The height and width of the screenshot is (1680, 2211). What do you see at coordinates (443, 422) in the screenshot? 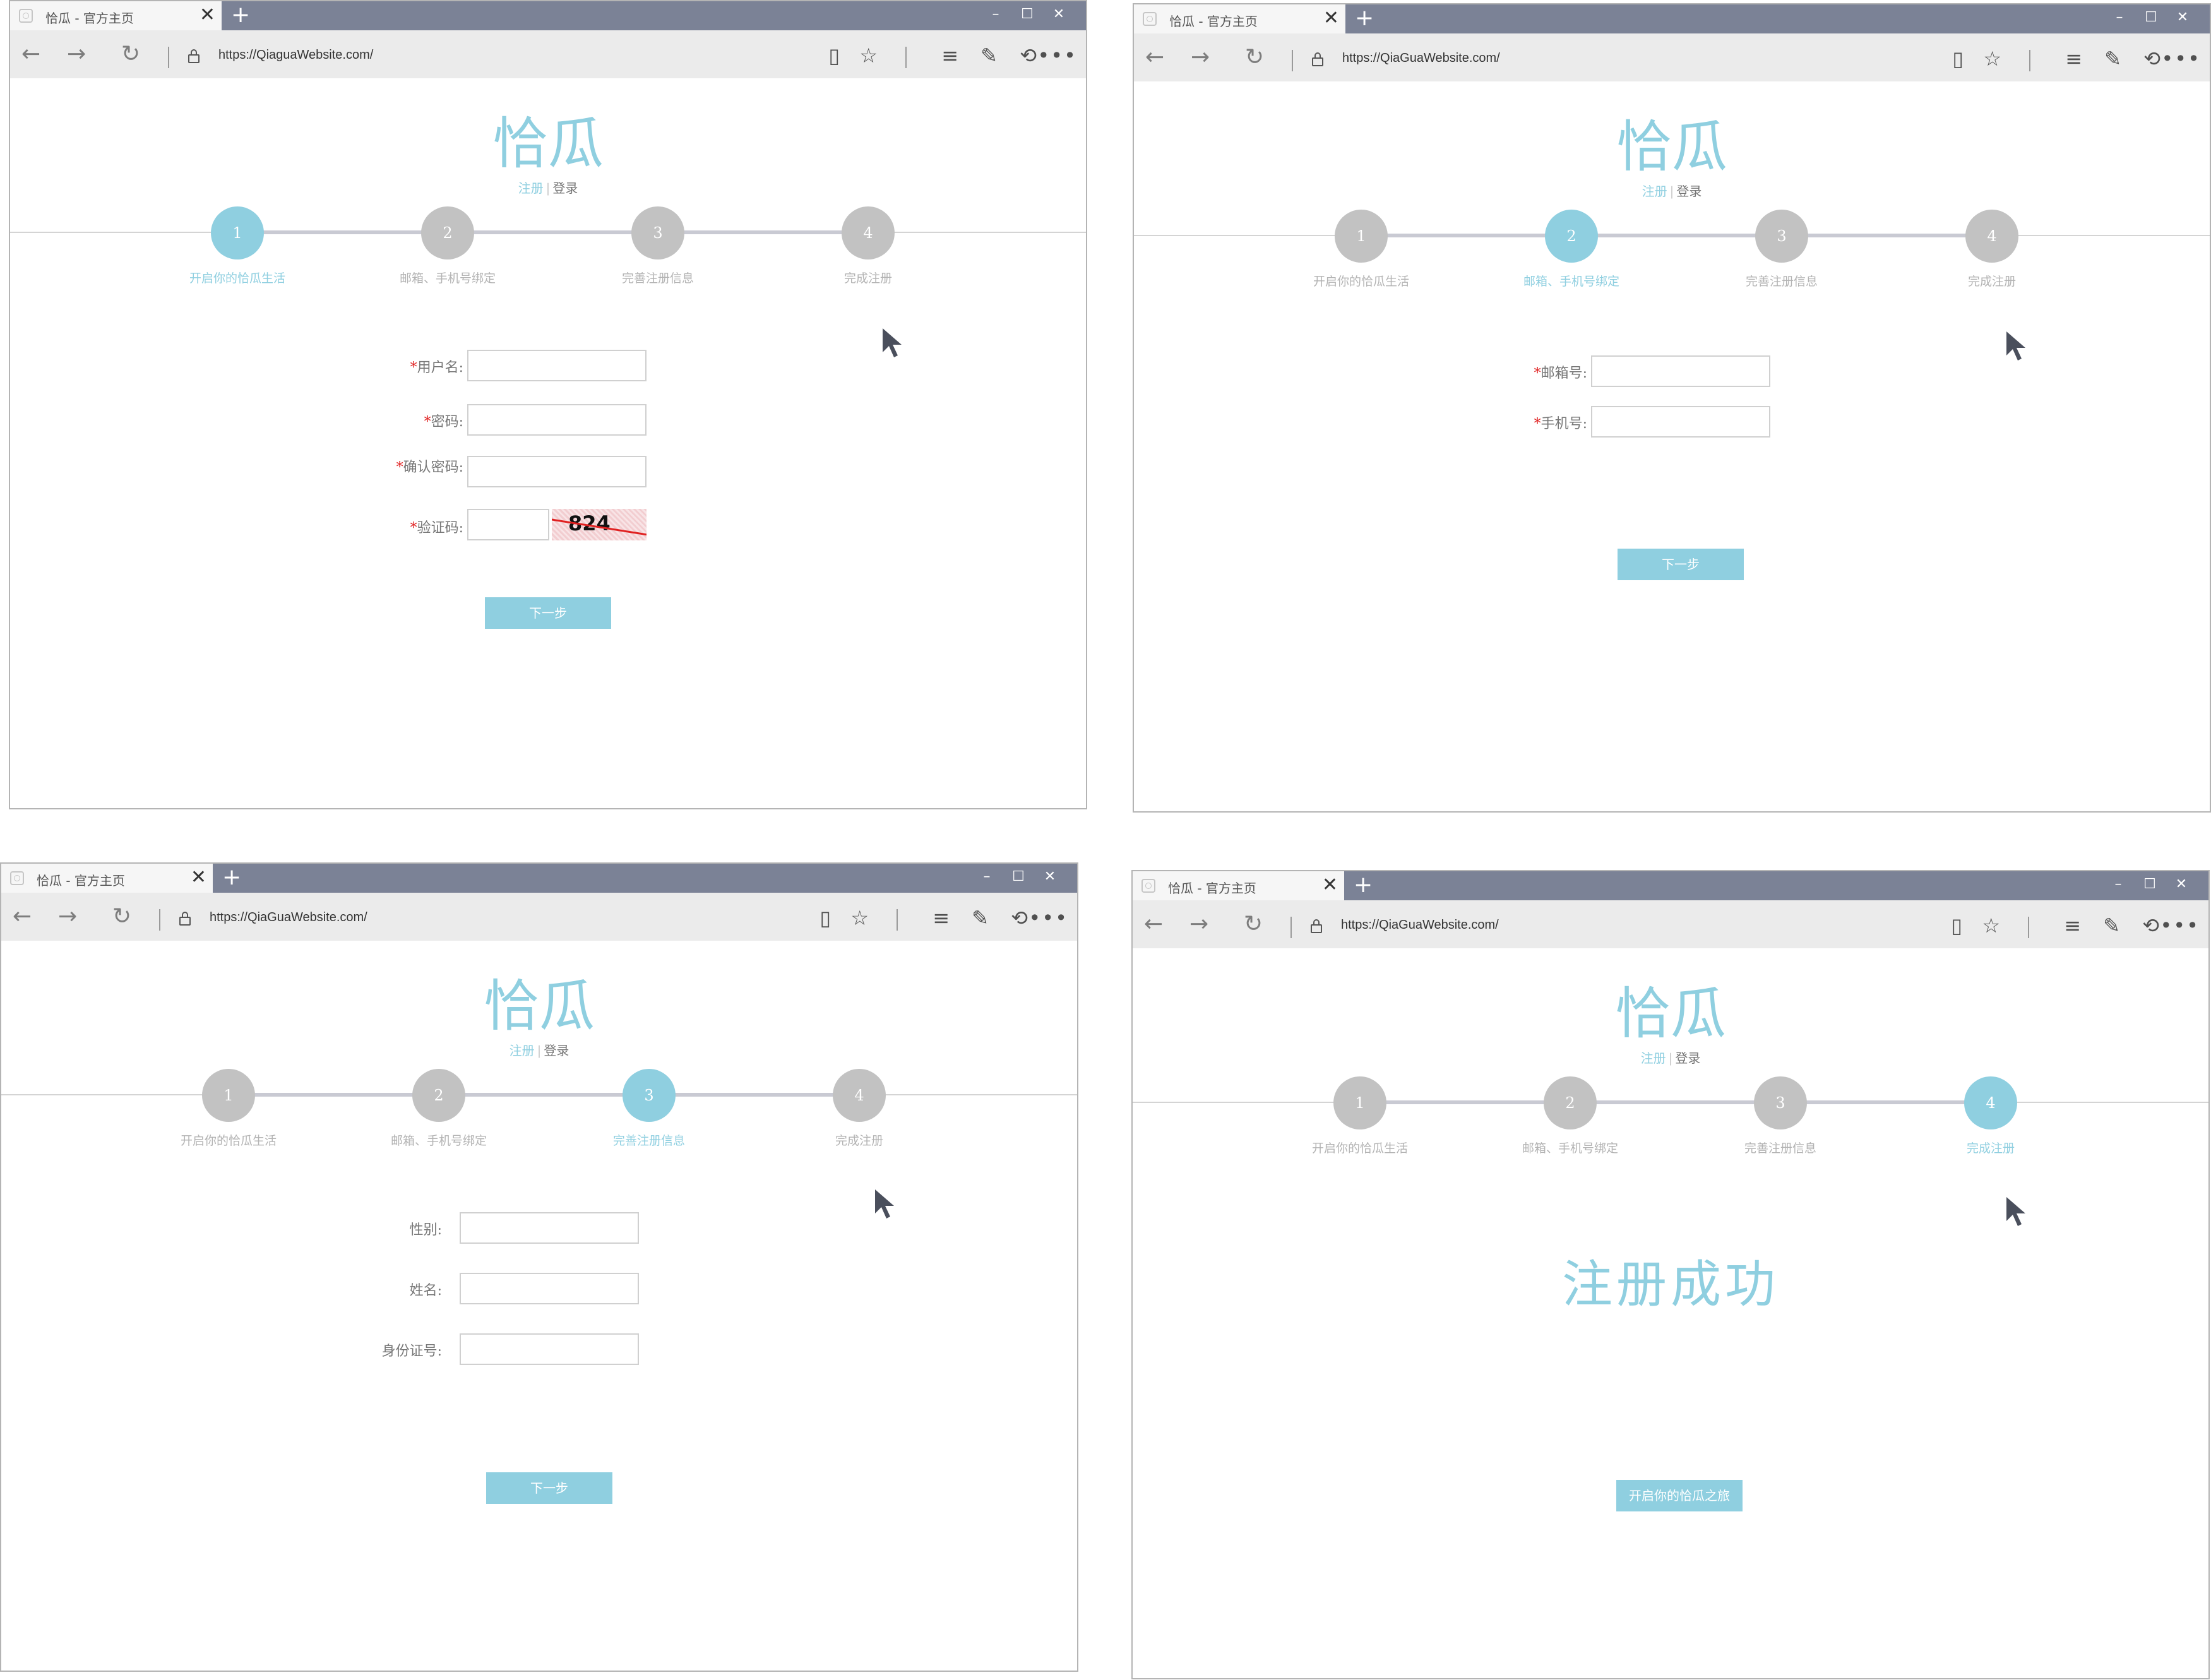
I see `password-label: *密码:` at bounding box center [443, 422].